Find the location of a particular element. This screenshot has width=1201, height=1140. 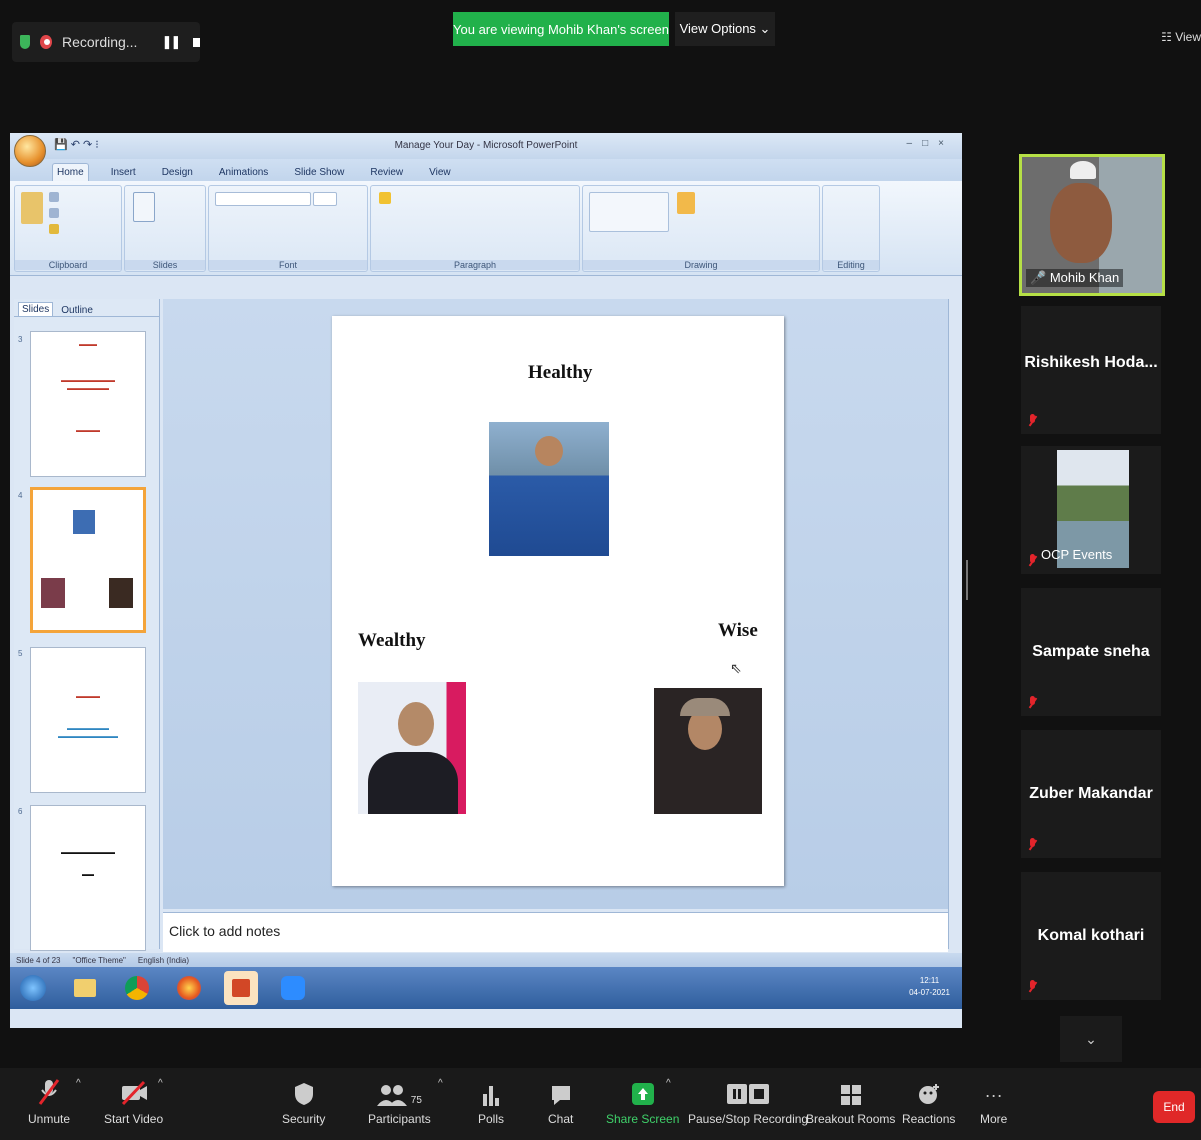

participants-button: 75 Participants is located at coordinates (399, 1101).